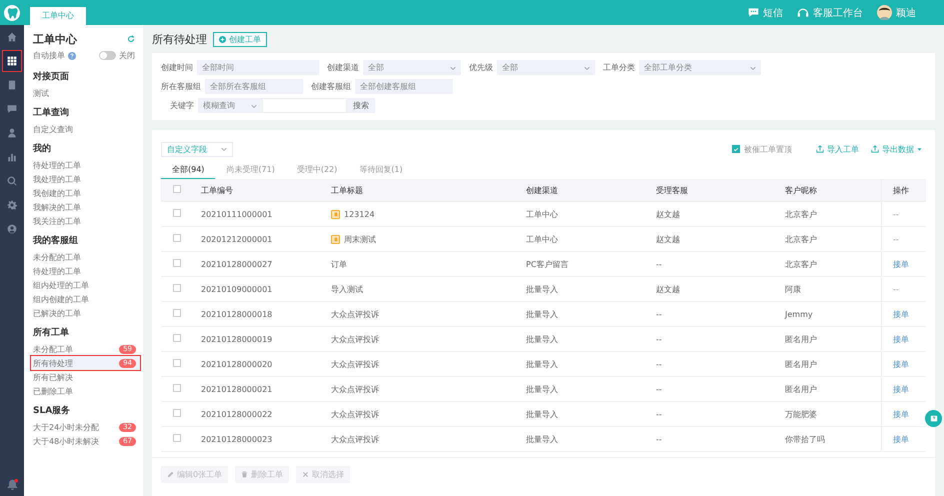  What do you see at coordinates (404, 86) in the screenshot?
I see `filter-select: 全部创建客服组` at bounding box center [404, 86].